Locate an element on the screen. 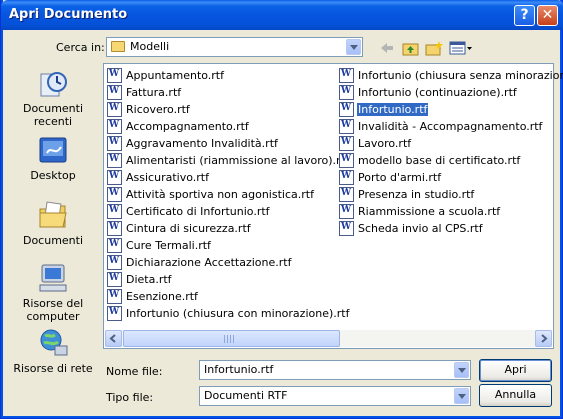  scroll-left-button is located at coordinates (113, 338).